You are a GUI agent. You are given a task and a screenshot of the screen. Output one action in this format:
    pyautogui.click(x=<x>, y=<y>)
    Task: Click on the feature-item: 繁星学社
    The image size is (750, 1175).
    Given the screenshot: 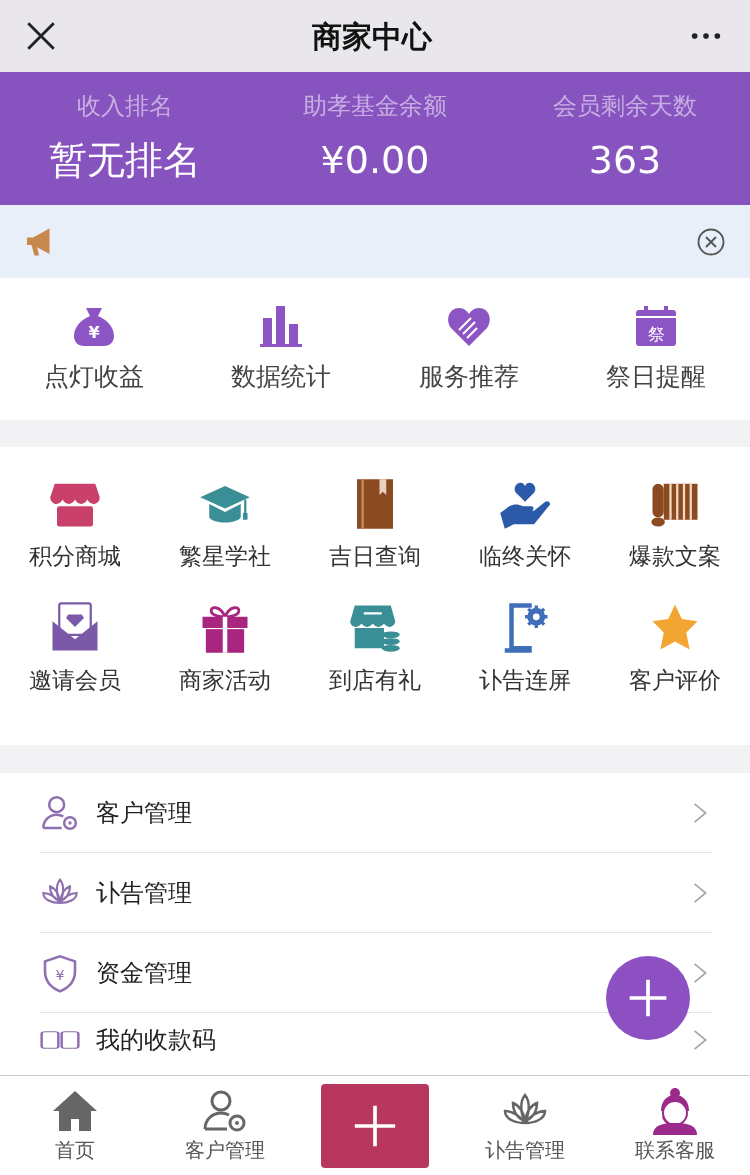 What is the action you would take?
    pyautogui.click(x=225, y=539)
    